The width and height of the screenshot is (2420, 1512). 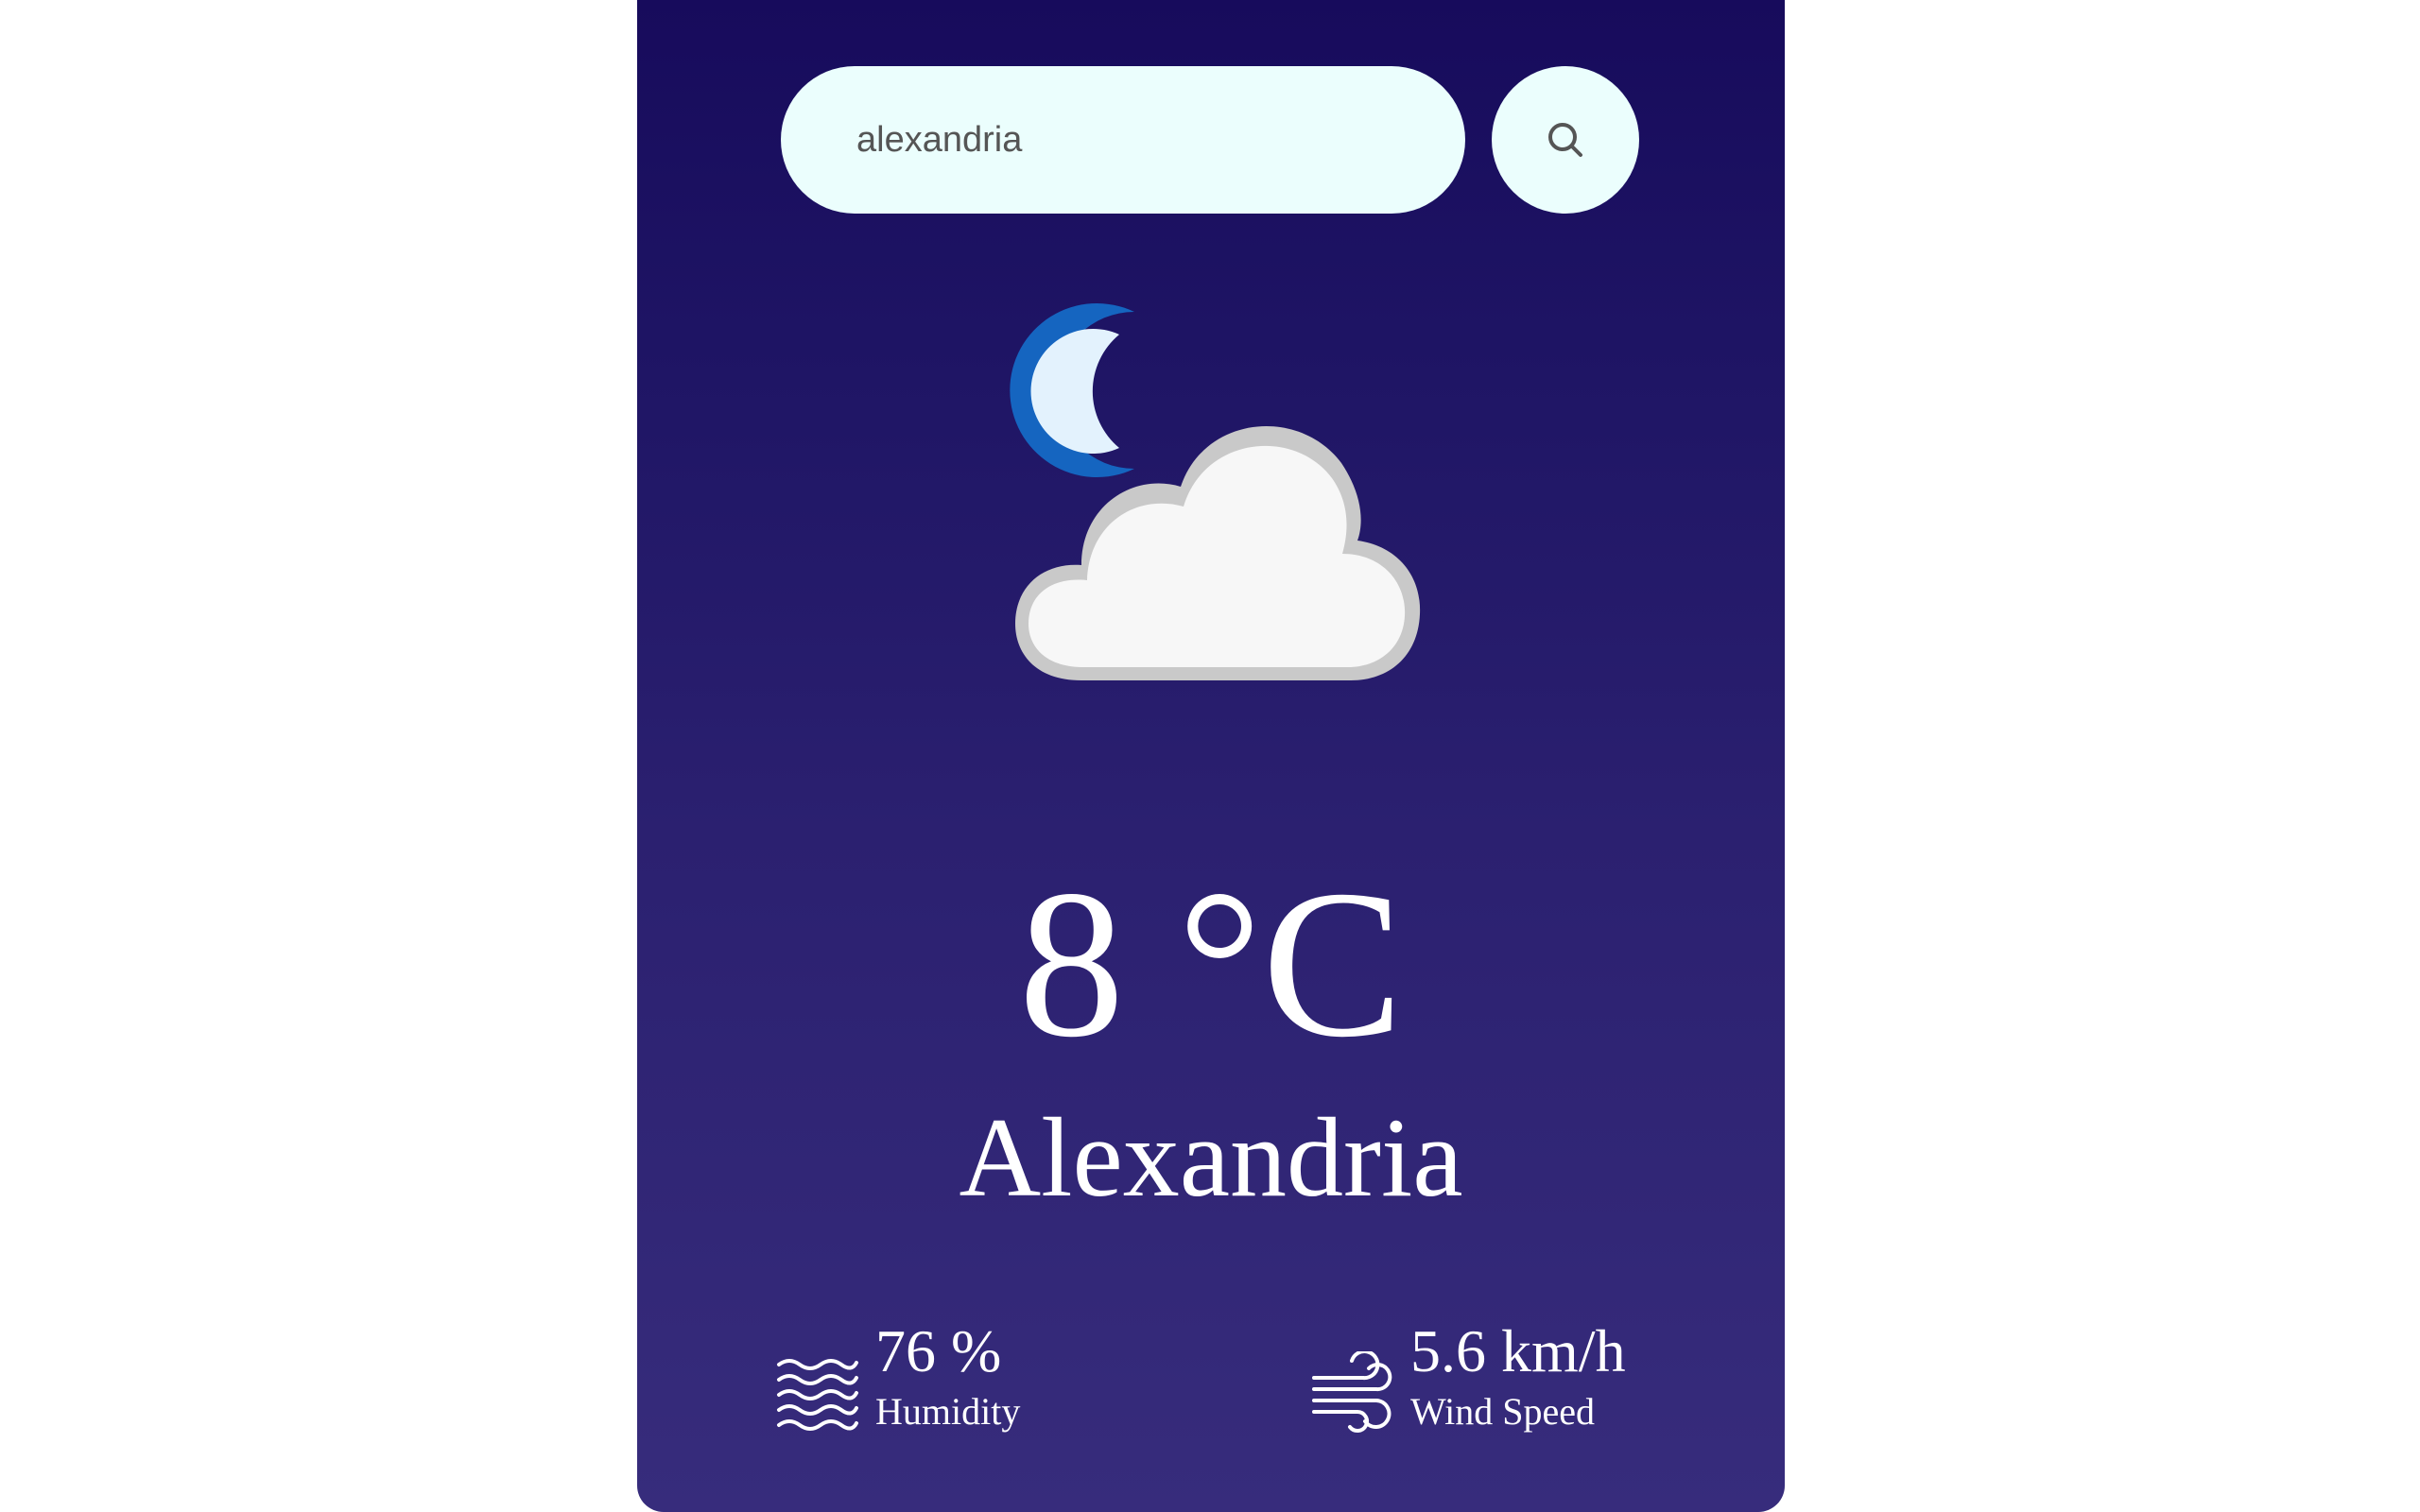 I want to click on temperature: 8 °C, so click(x=1211, y=964).